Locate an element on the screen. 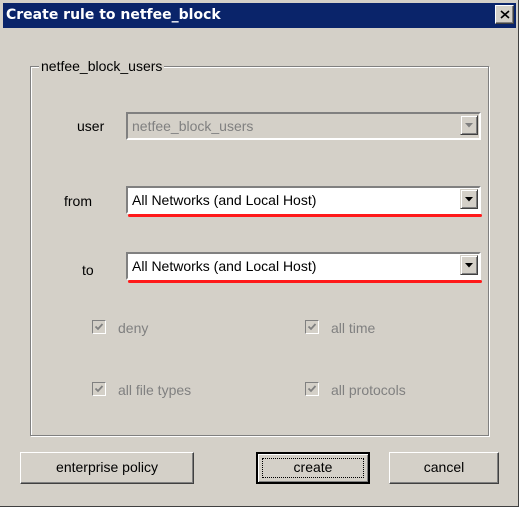  to-label: to is located at coordinates (88, 270).